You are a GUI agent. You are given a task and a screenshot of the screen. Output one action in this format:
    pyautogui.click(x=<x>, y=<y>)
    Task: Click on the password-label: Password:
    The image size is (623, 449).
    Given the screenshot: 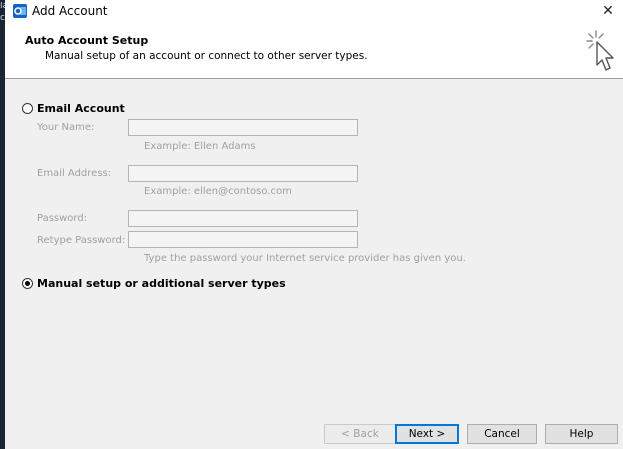 What is the action you would take?
    pyautogui.click(x=62, y=218)
    